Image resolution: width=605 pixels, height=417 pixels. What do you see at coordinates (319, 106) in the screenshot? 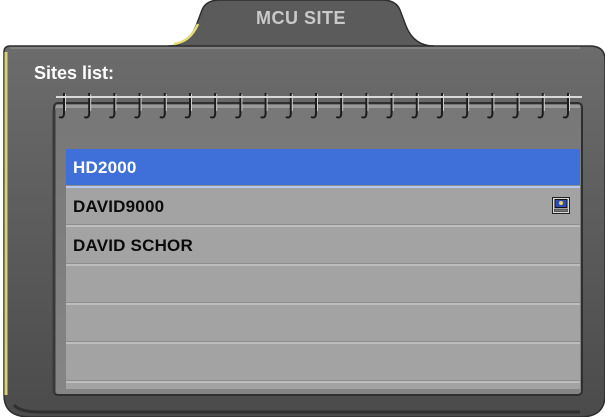
I see `notebook-rings` at bounding box center [319, 106].